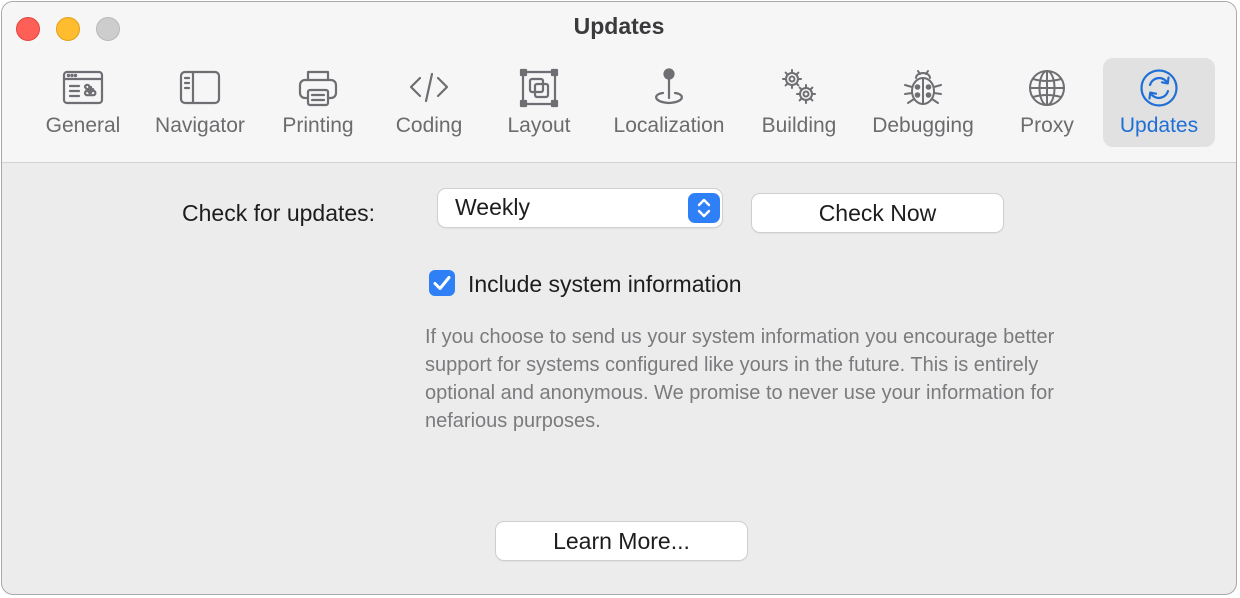 Image resolution: width=1240 pixels, height=598 pixels. What do you see at coordinates (200, 88) in the screenshot?
I see `sidebar-icon` at bounding box center [200, 88].